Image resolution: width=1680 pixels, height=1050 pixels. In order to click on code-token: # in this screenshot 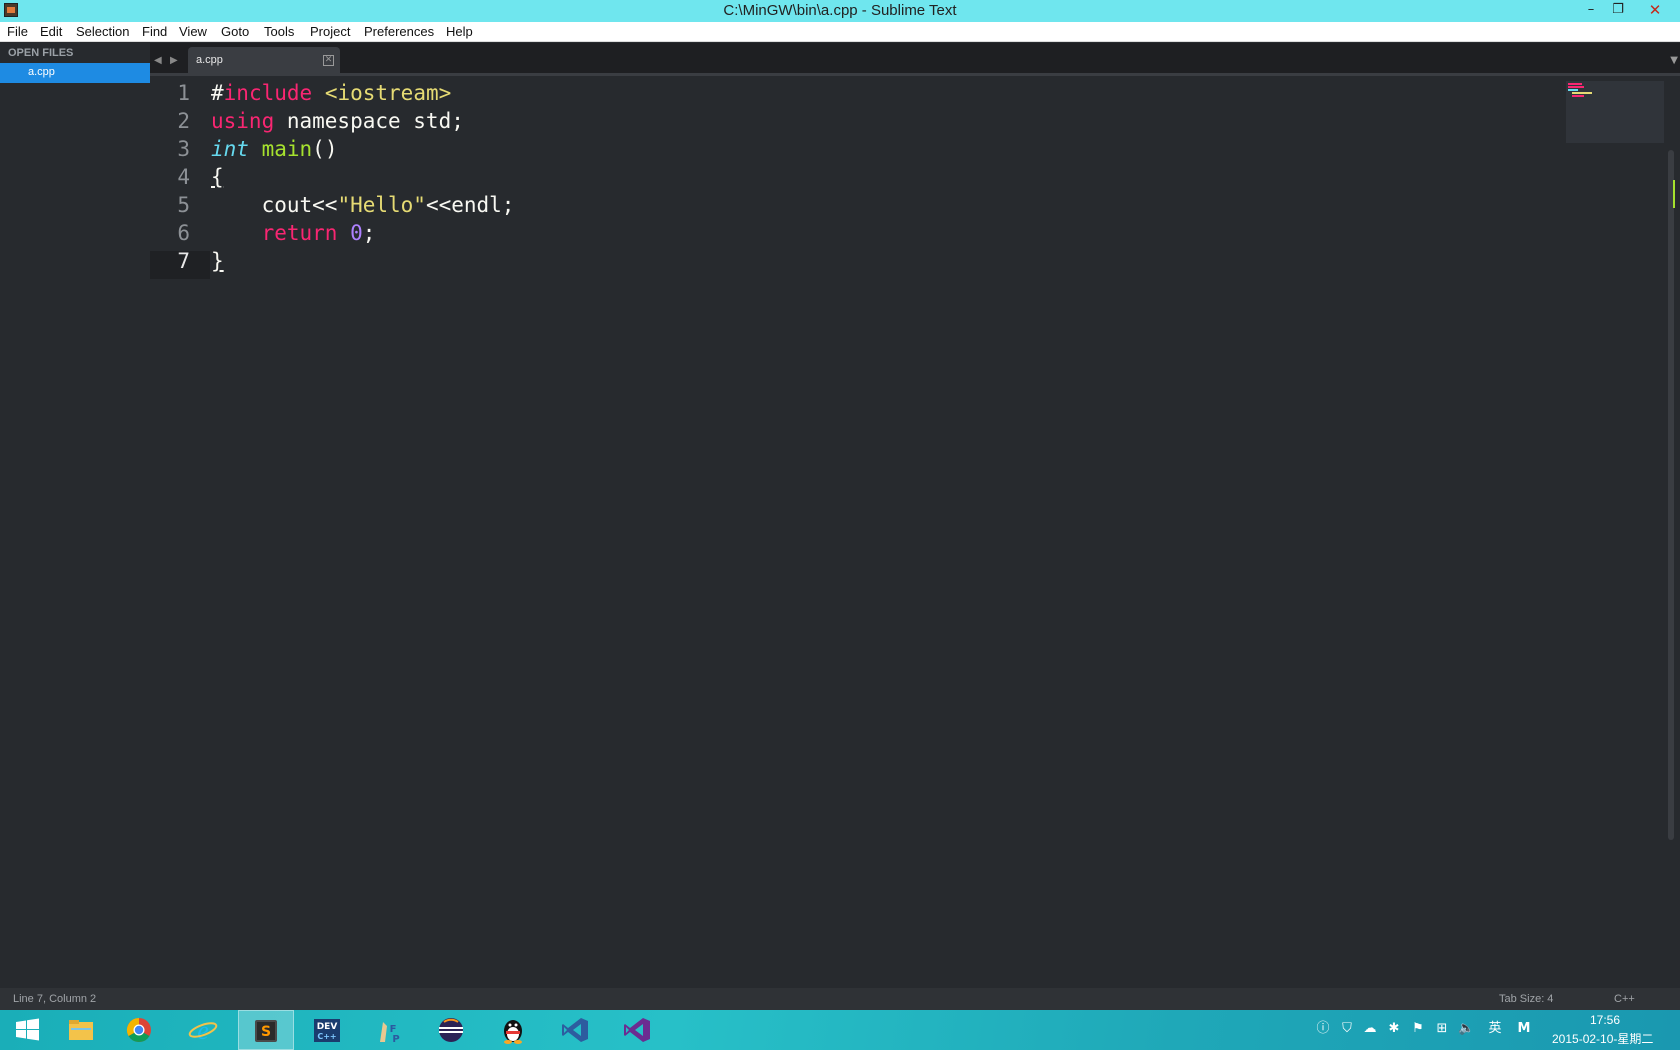, I will do `click(217, 93)`.